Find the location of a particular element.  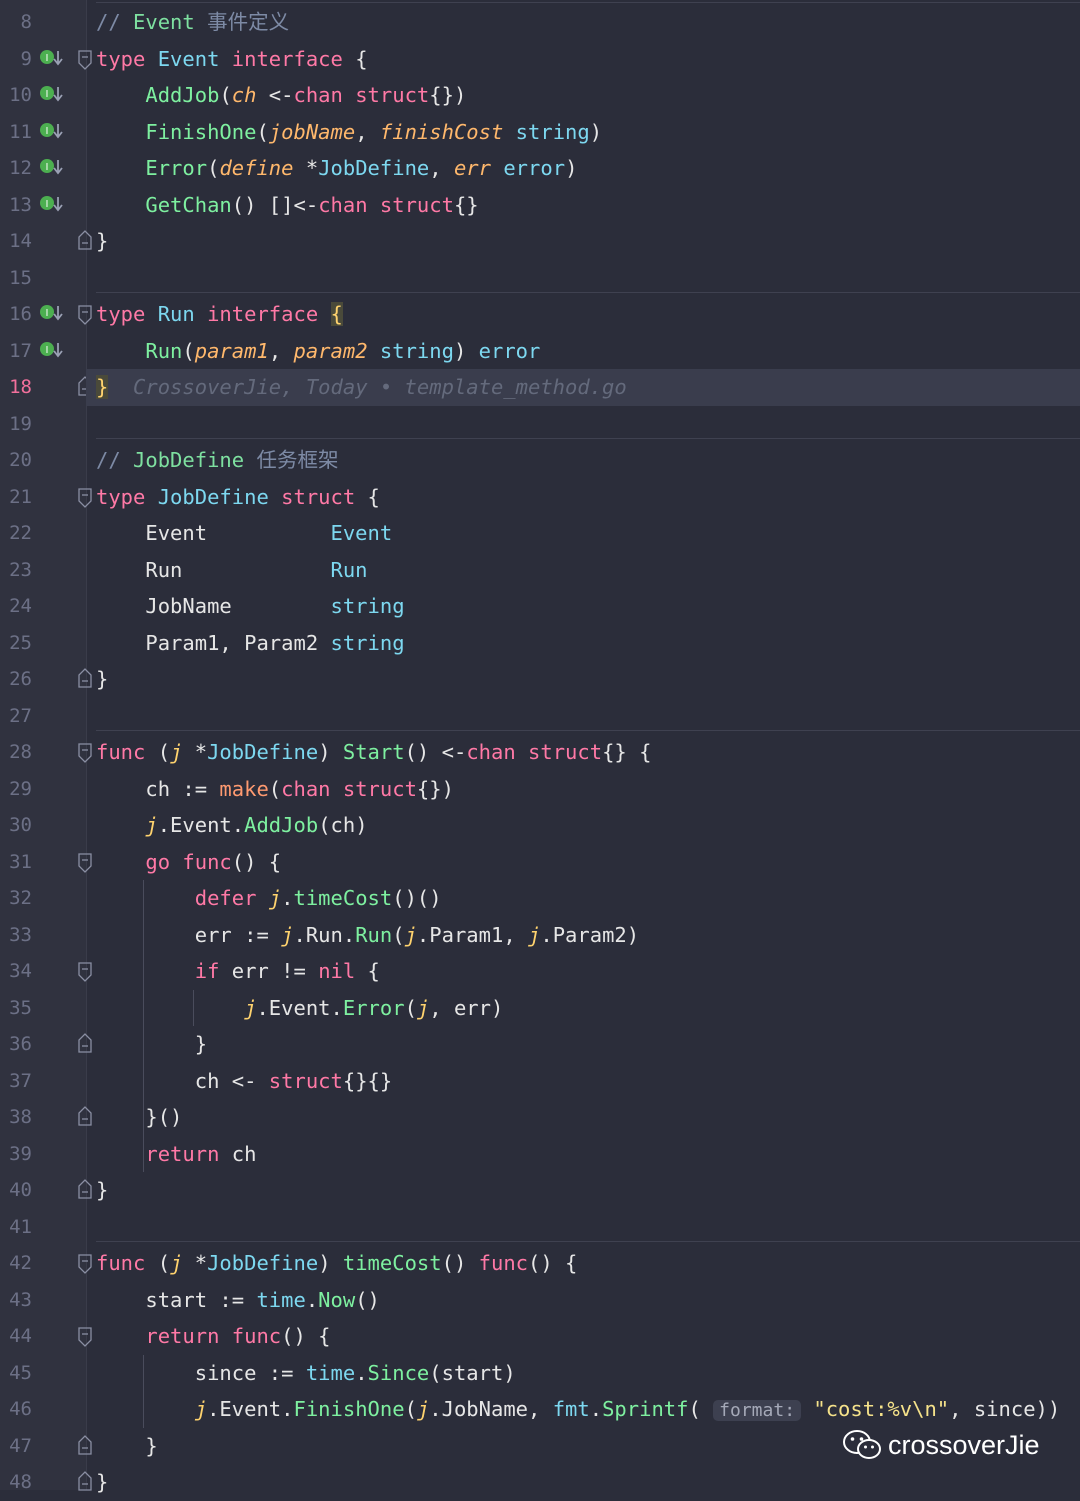

code-line: go func() { is located at coordinates (588, 862).